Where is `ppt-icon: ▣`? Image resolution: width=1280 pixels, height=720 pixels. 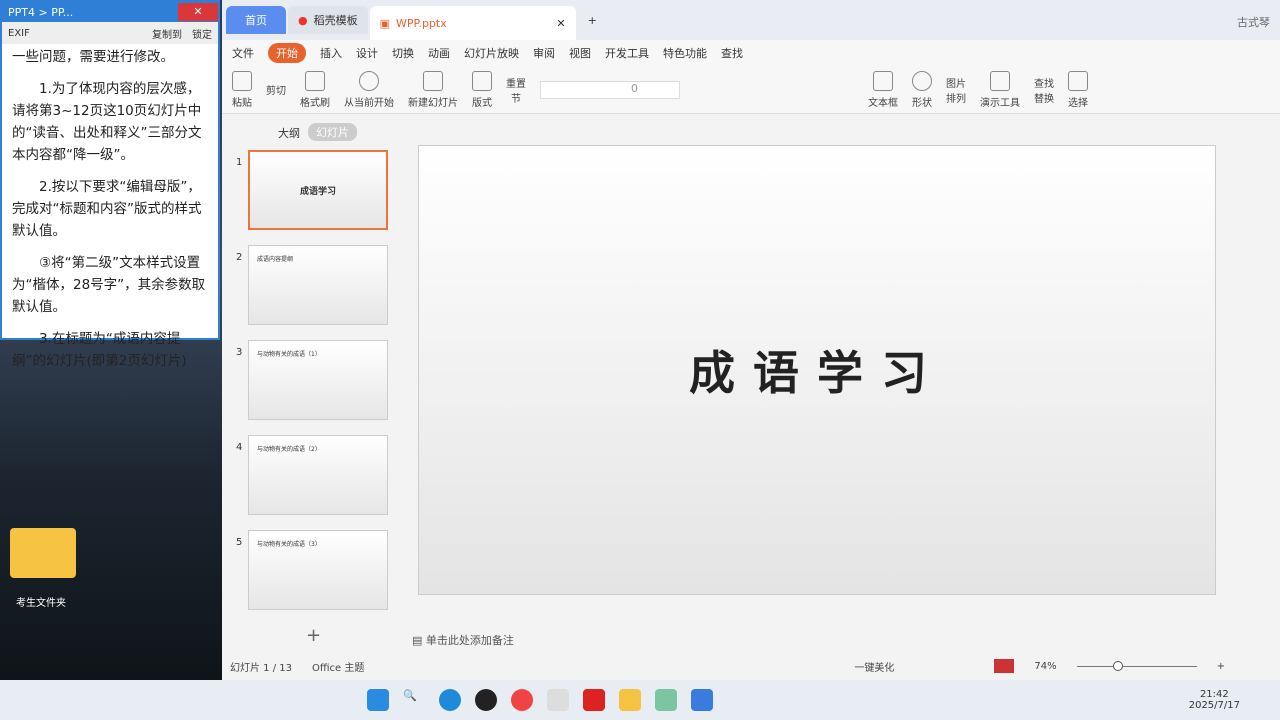
ppt-icon: ▣ is located at coordinates (385, 23).